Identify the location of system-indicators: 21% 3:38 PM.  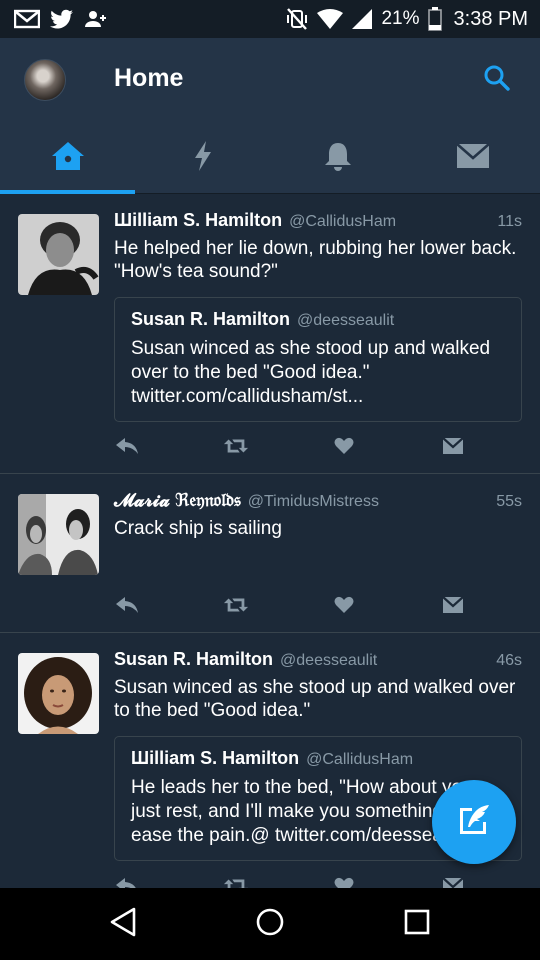
(406, 19).